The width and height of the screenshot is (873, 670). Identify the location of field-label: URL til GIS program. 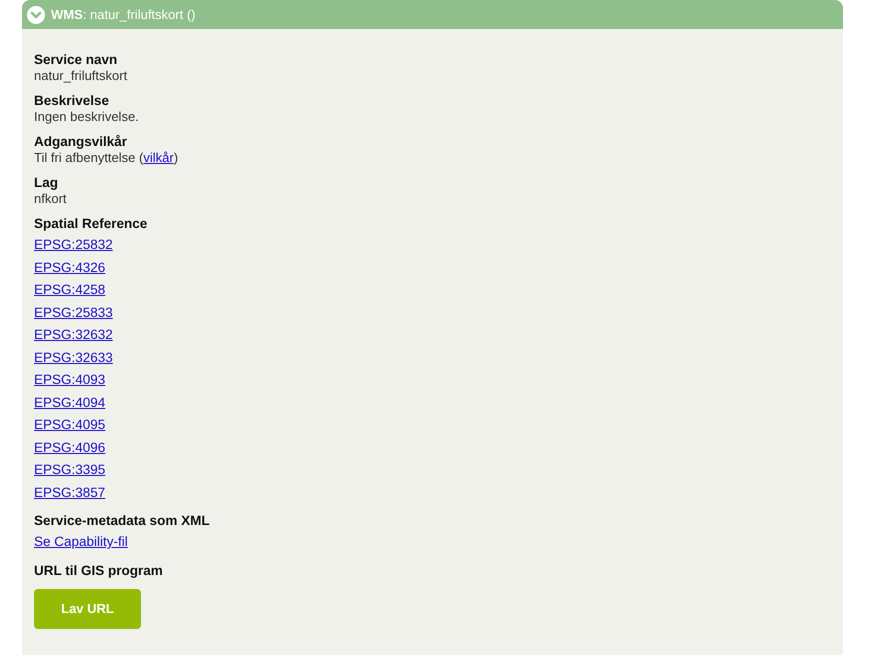
(99, 570).